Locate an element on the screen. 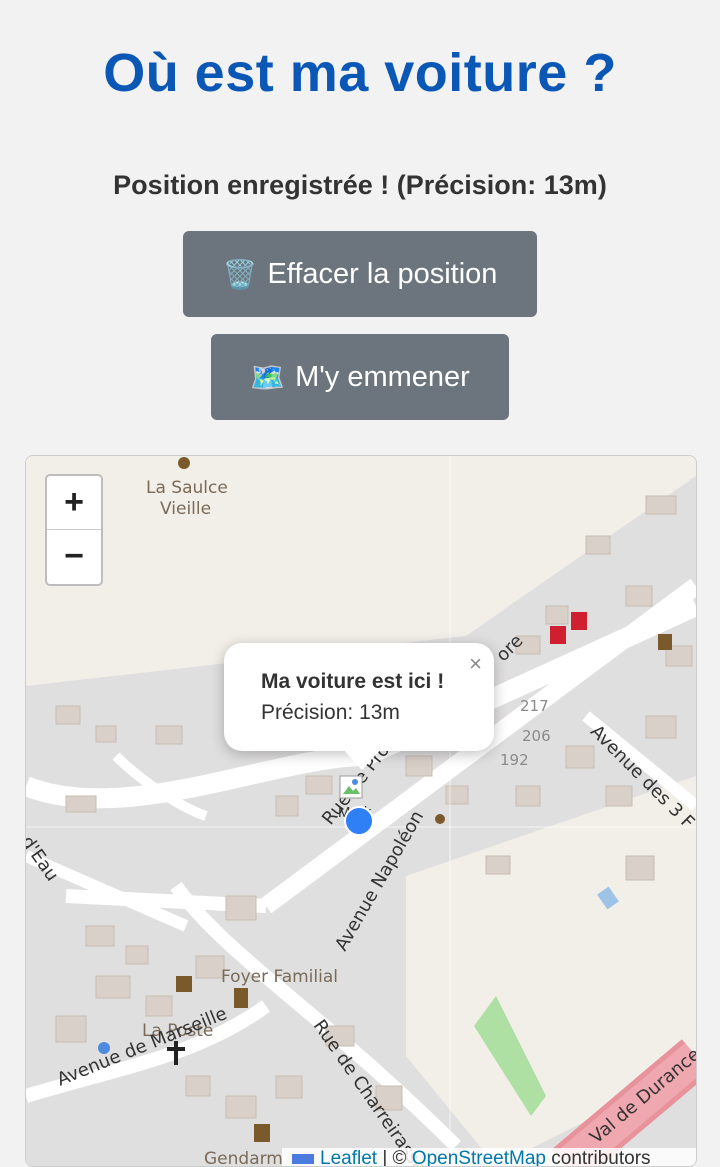 Image resolution: width=720 pixels, height=1167 pixels. house-number: 206 is located at coordinates (536, 736).